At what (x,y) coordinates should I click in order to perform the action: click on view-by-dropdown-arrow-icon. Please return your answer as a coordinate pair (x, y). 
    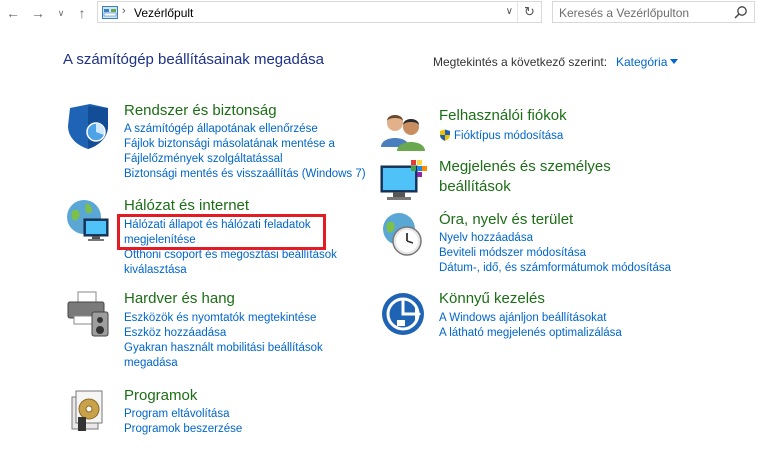
    Looking at the image, I should click on (674, 61).